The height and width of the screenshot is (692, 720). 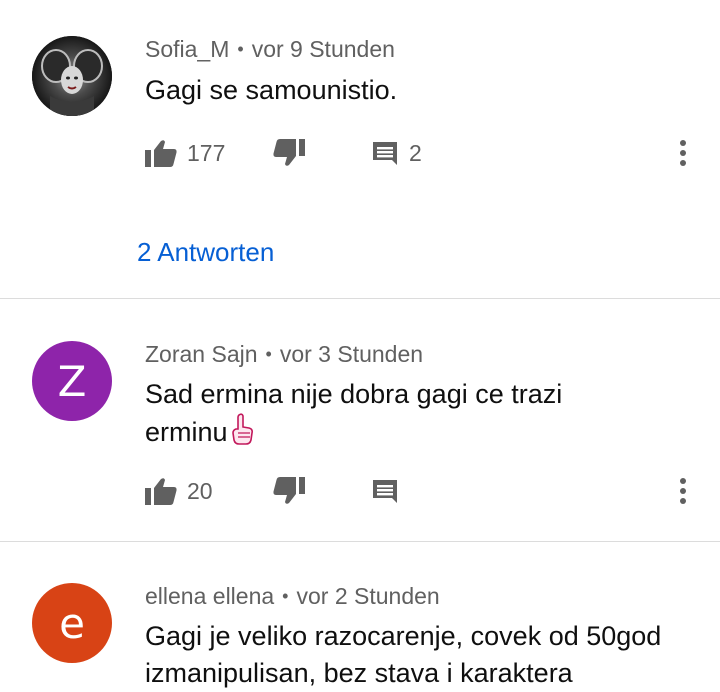 I want to click on comment-time: vor 2 Stunden, so click(x=368, y=596).